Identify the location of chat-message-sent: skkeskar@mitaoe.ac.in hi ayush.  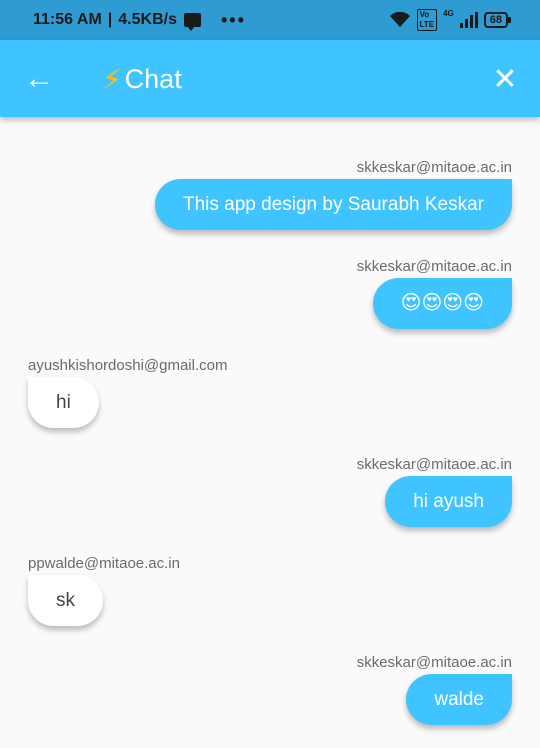
(434, 491).